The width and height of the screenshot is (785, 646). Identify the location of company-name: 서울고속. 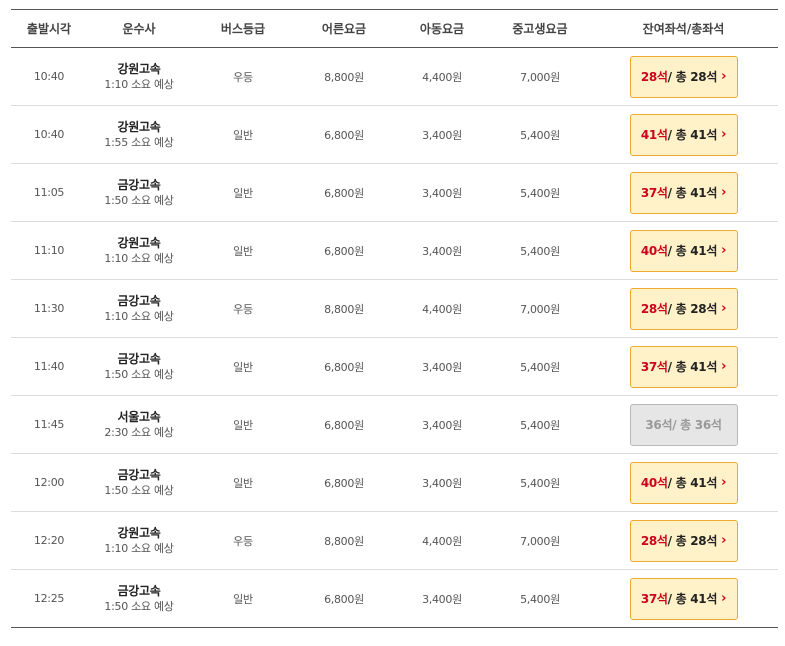
(139, 416).